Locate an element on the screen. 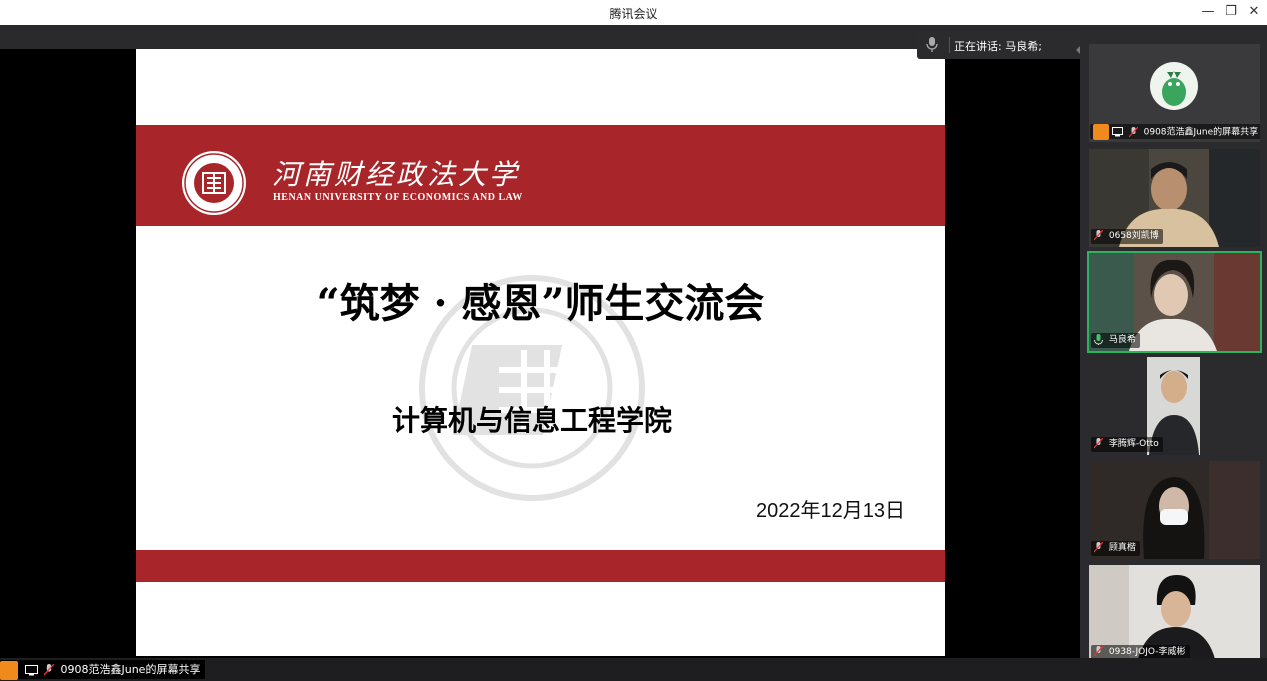  slide-title: “筑梦 · 感恩”师生交流会 is located at coordinates (540, 303).